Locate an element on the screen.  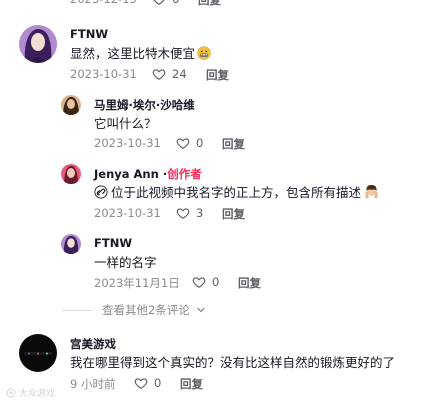
reply-username: Jenya Ann is located at coordinates (126, 174).